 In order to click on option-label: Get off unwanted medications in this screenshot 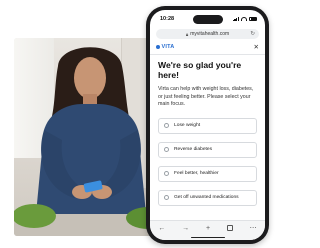, I will do `click(206, 198)`.